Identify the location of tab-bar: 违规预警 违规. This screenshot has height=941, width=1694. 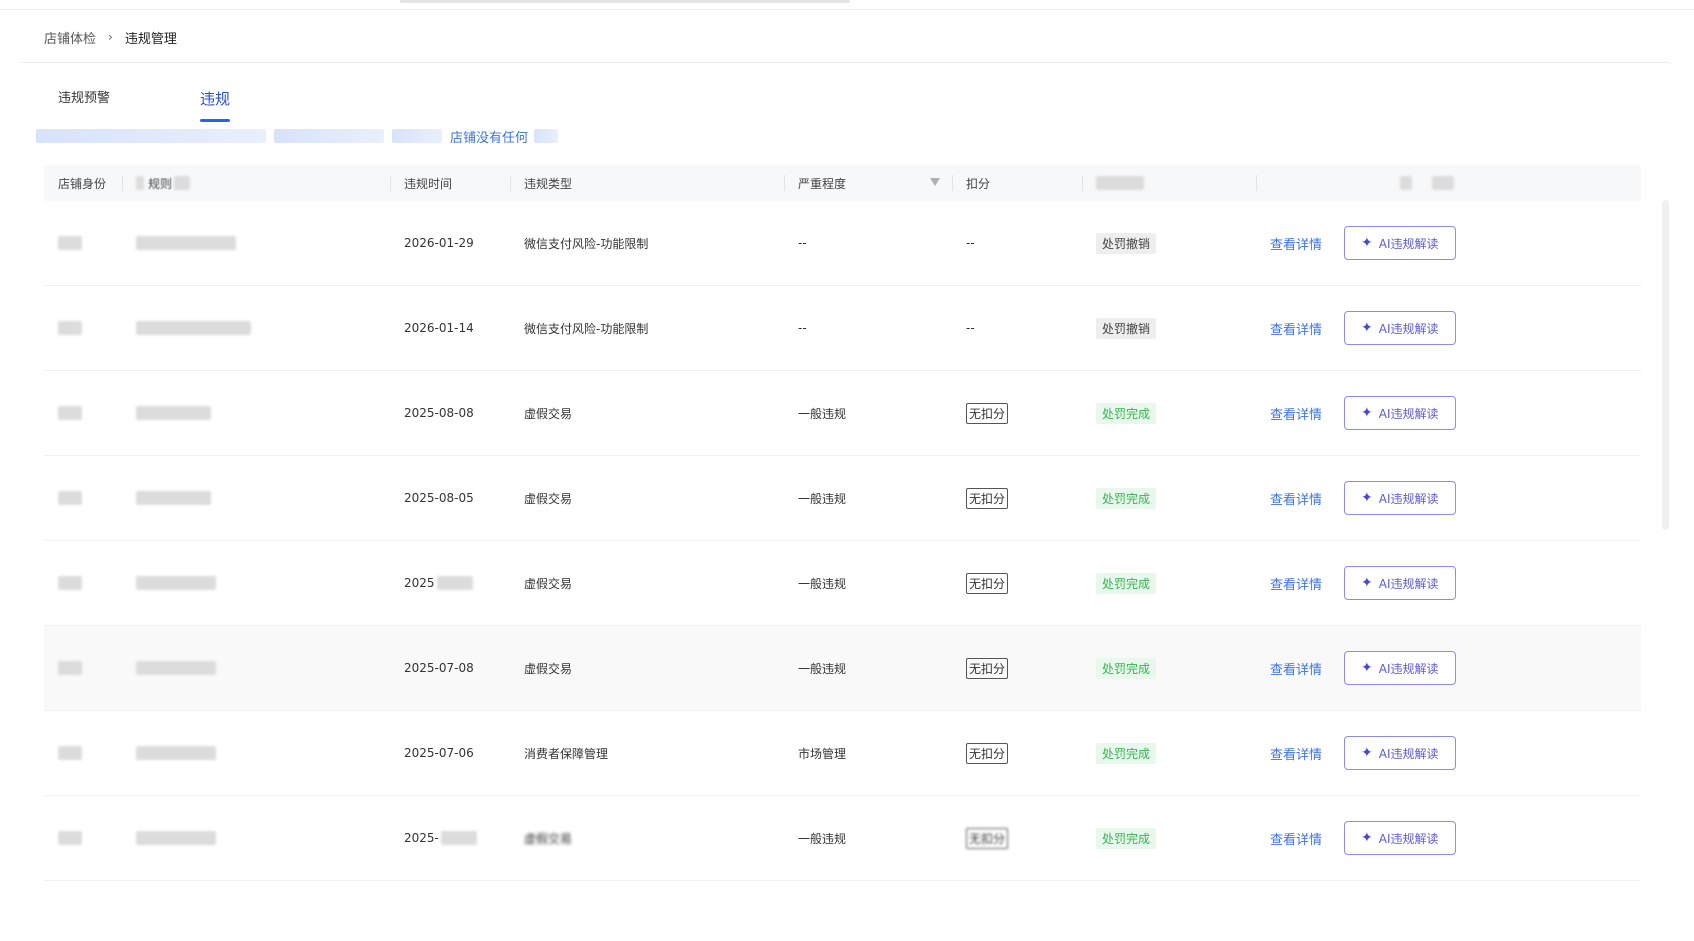
(189, 104).